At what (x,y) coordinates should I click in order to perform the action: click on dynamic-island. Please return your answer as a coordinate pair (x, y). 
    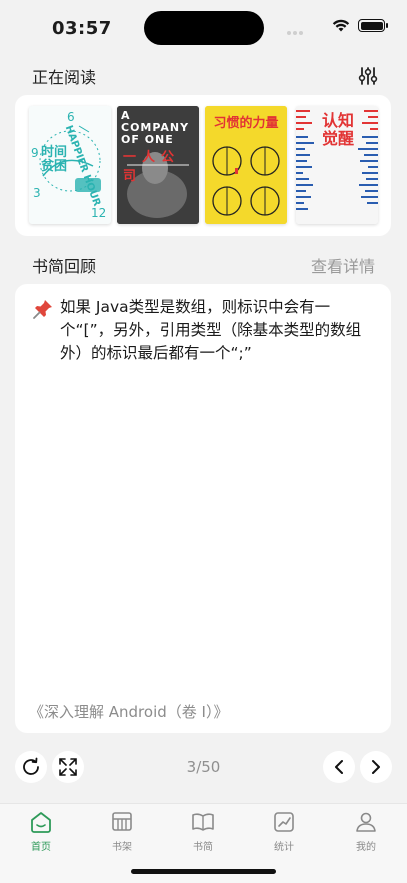
    Looking at the image, I should click on (204, 28).